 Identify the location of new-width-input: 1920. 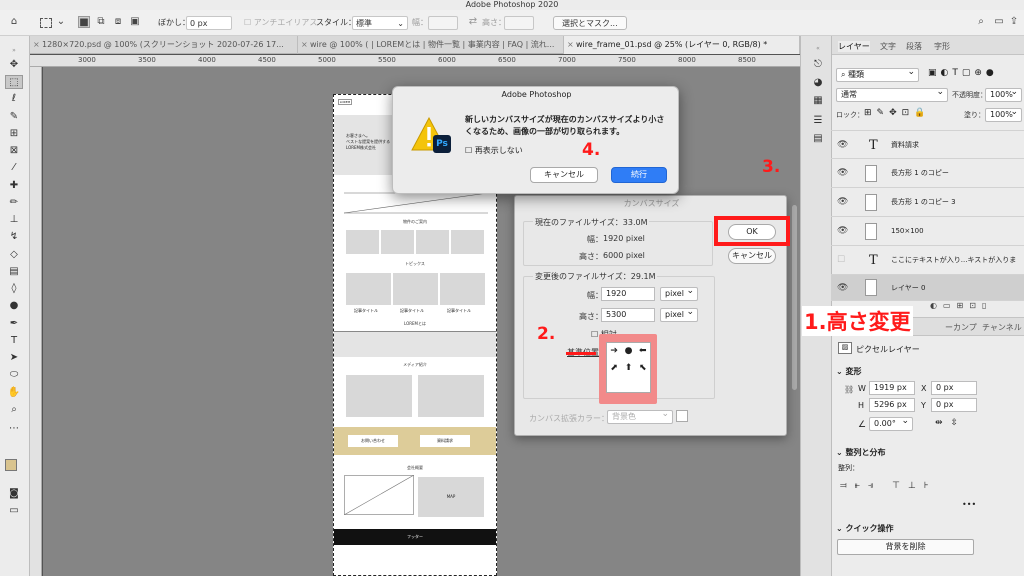
(628, 294).